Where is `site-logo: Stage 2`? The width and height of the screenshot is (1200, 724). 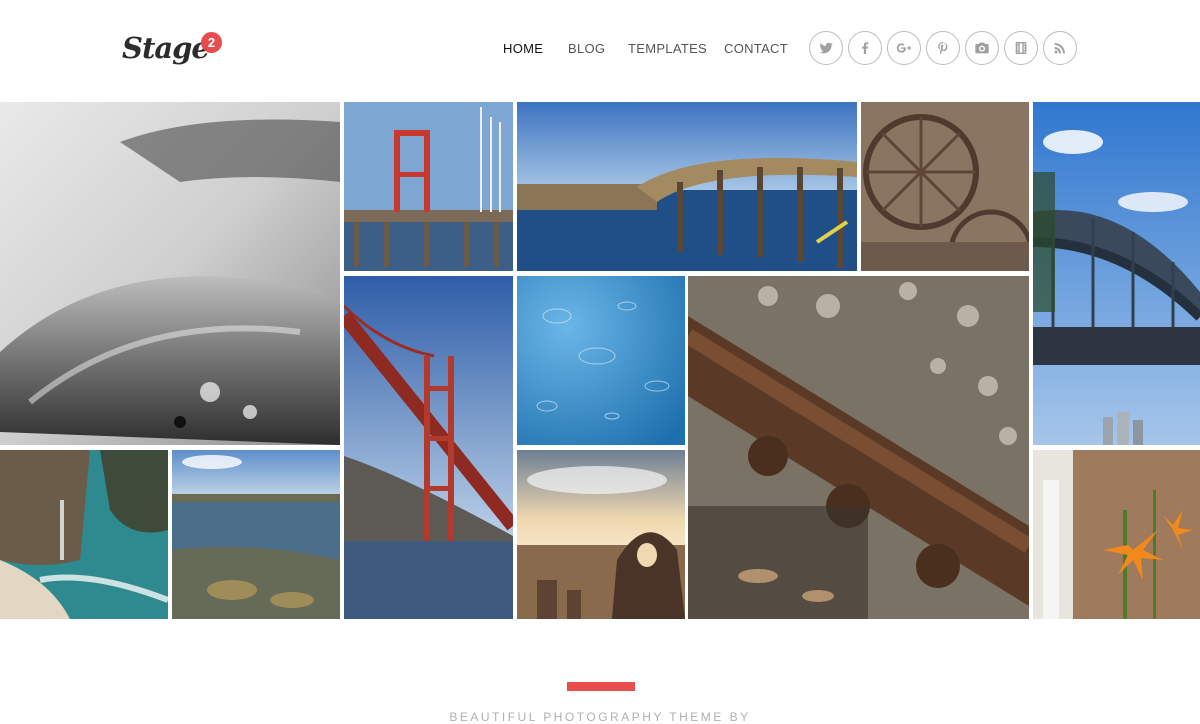
site-logo: Stage 2 is located at coordinates (172, 48).